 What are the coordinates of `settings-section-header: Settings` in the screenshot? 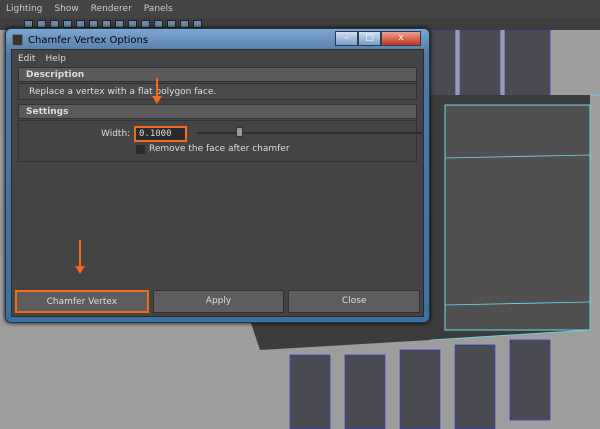 It's located at (217, 111).